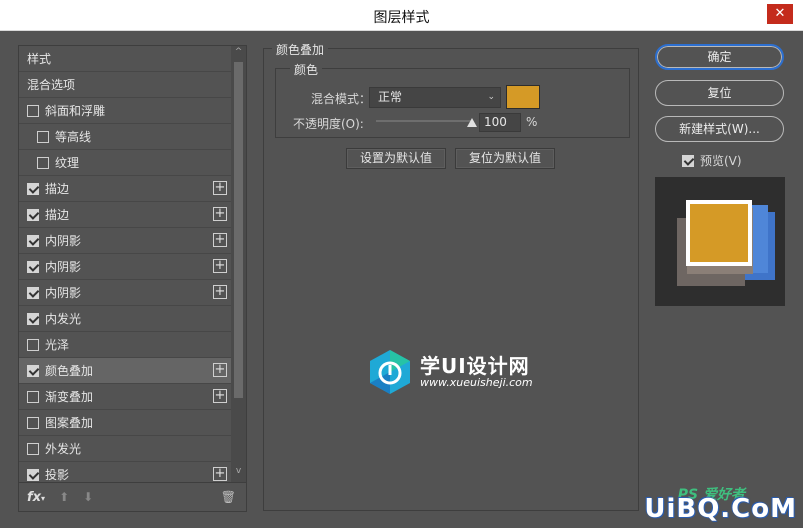 This screenshot has width=803, height=528. I want to click on style-item: 光泽, so click(125, 345).